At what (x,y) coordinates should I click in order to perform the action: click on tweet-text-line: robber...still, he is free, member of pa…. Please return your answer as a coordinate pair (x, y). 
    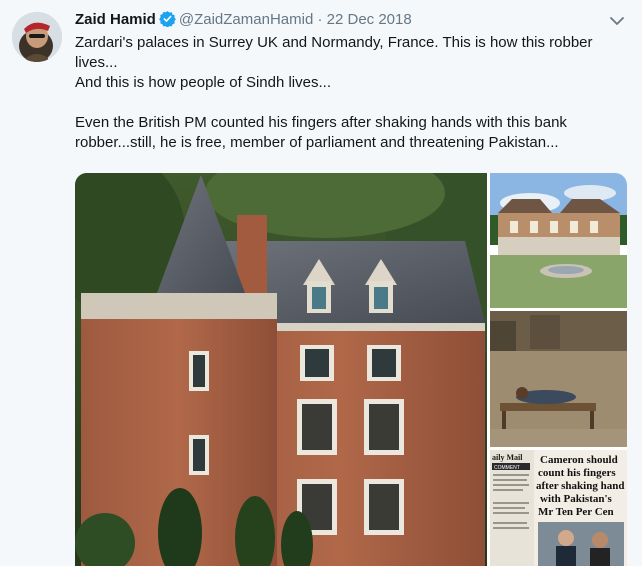
    Looking at the image, I should click on (317, 142).